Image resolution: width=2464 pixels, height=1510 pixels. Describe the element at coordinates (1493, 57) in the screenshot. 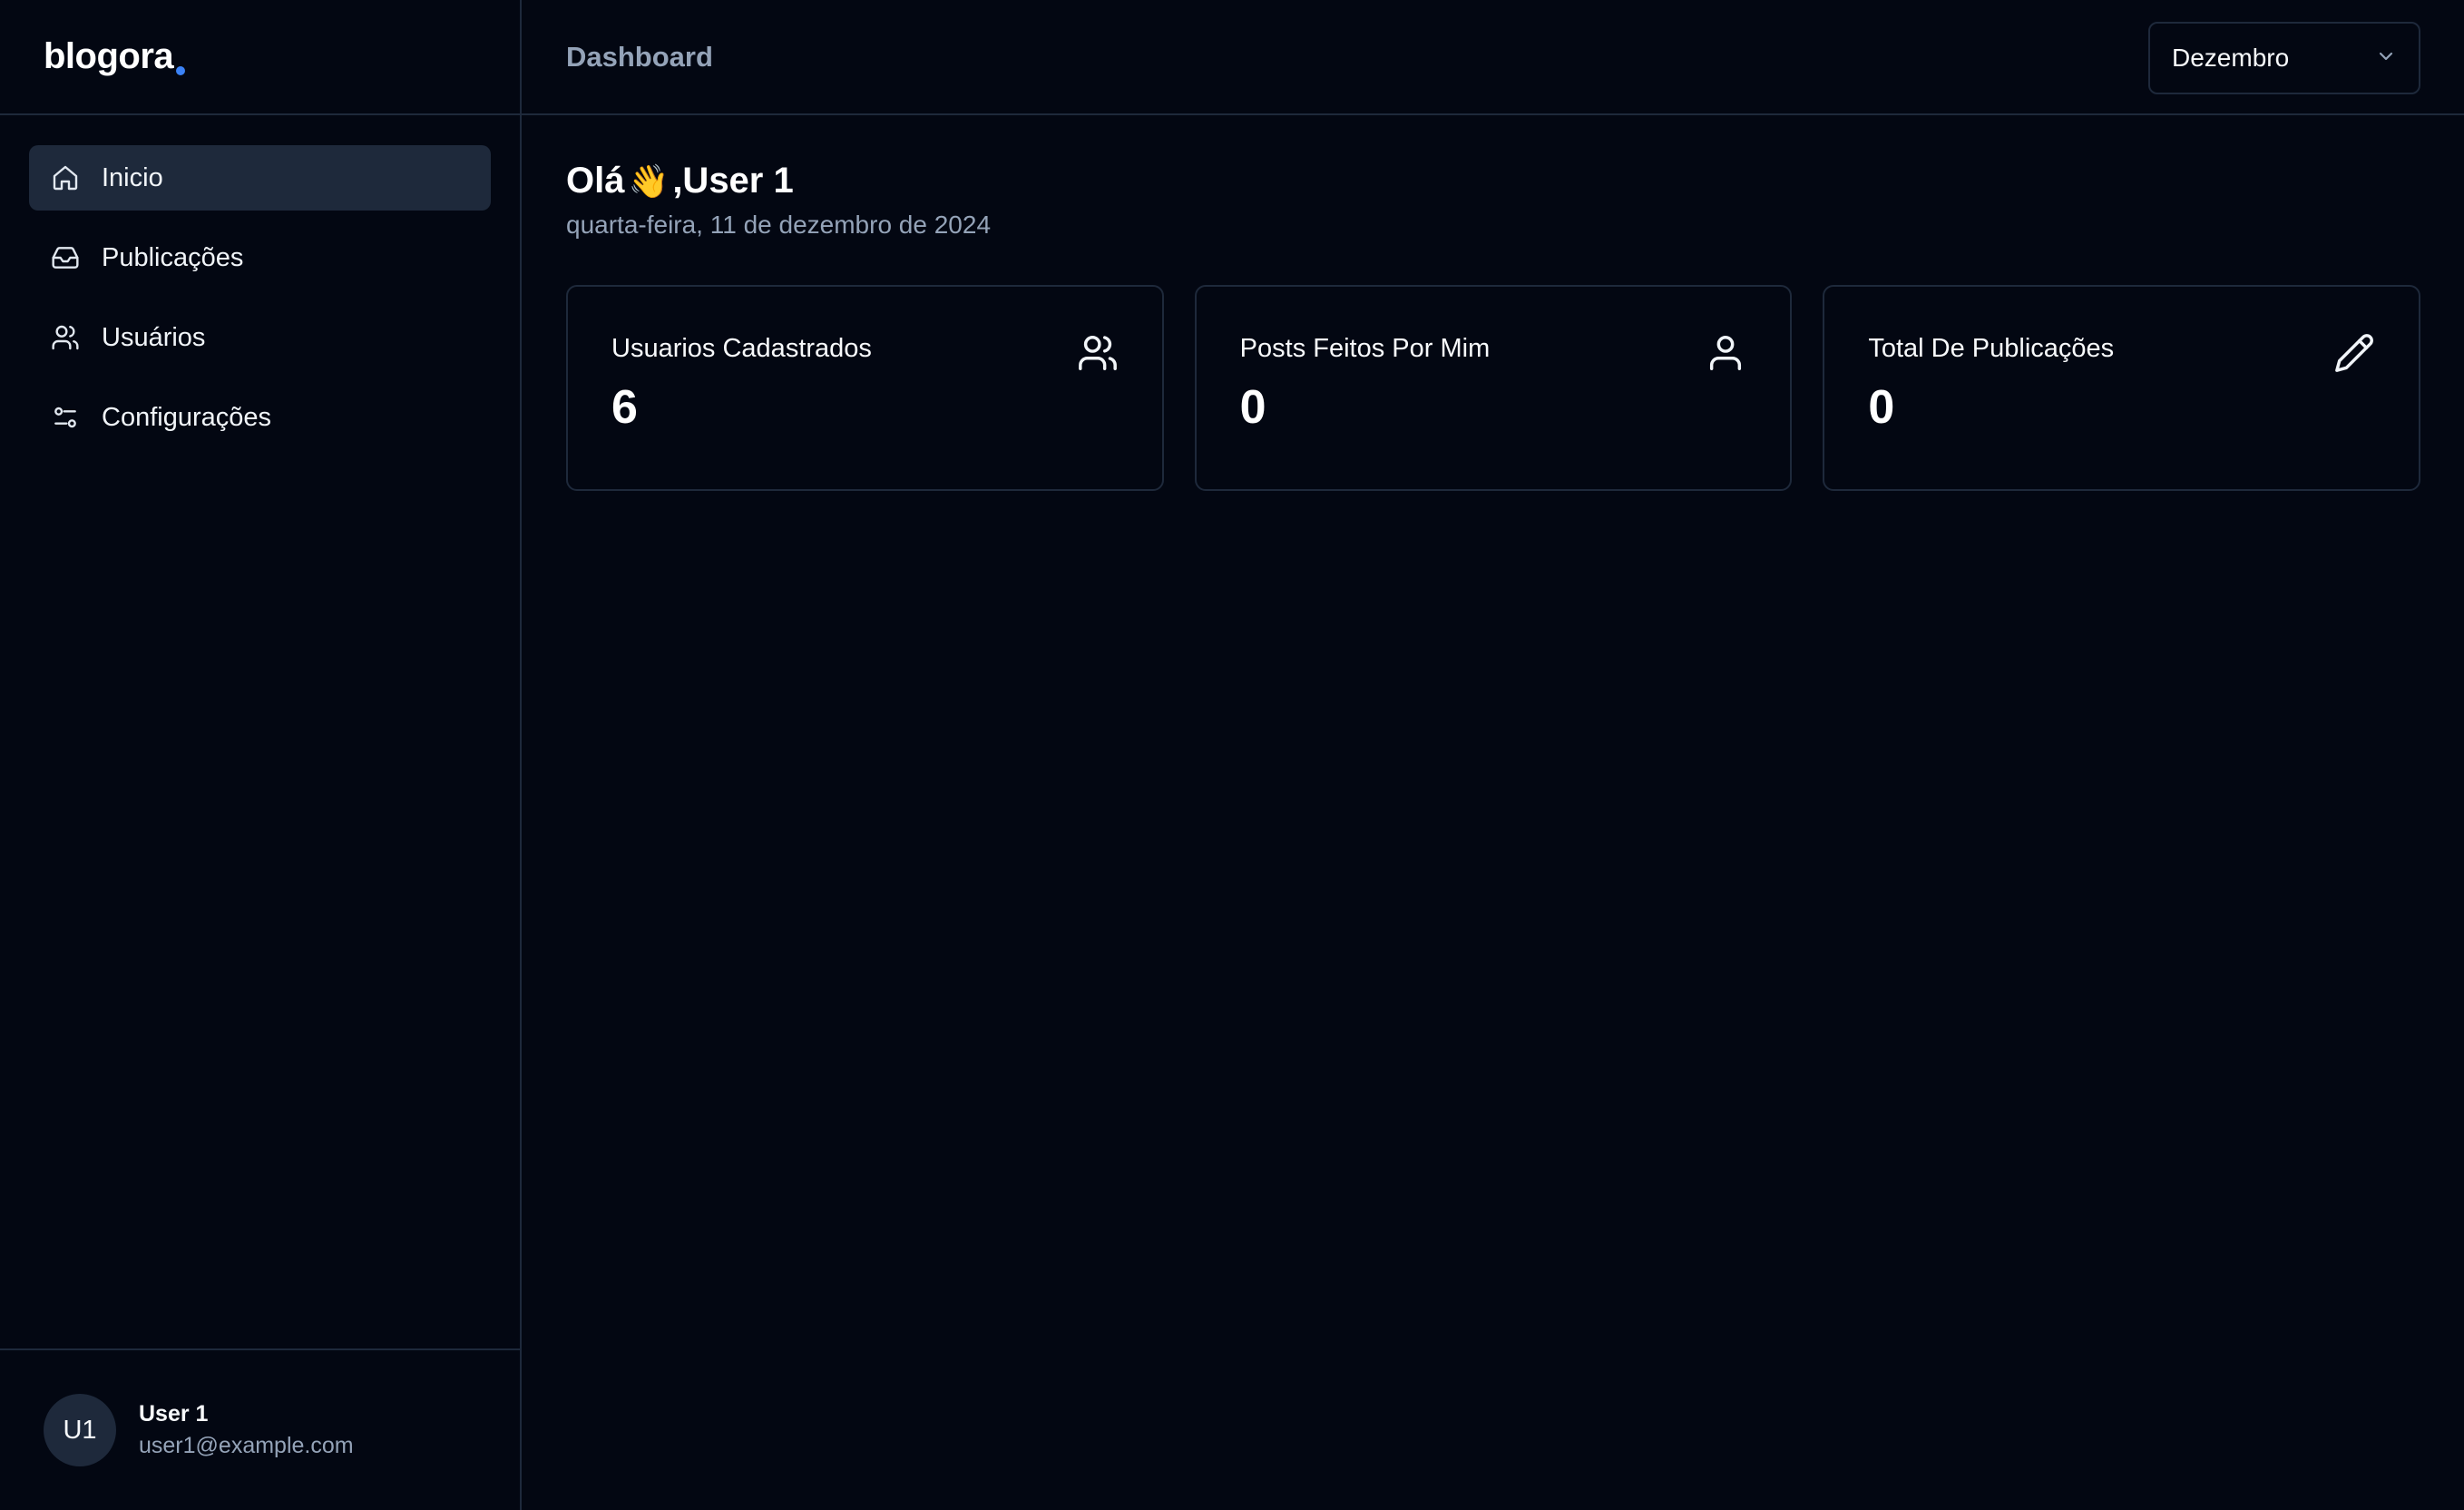

I see `topbar: Dashboard Dezembro` at that location.